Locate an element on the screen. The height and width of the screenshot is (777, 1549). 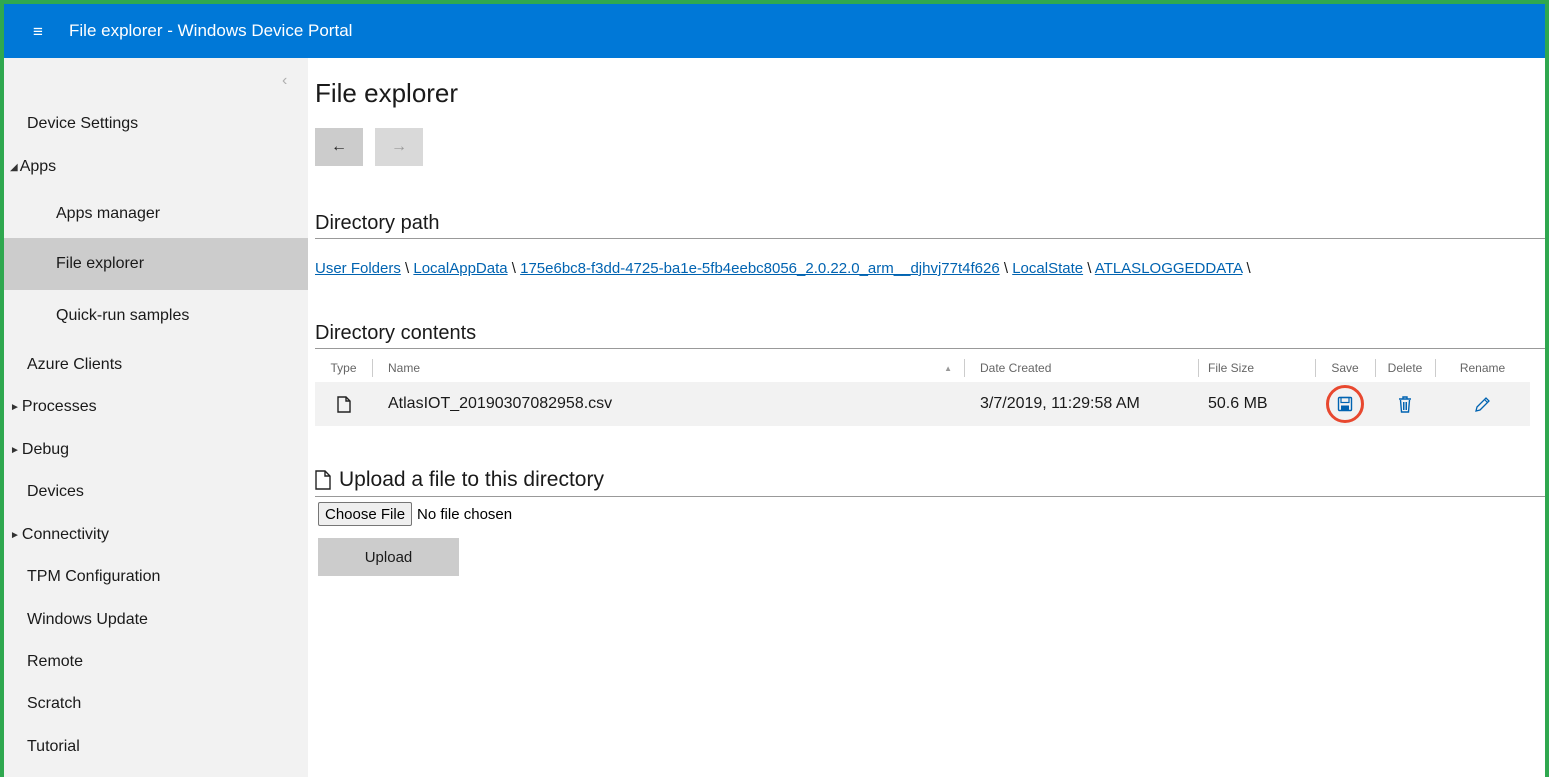
arrow-left-icon: ← is located at coordinates (339, 146).